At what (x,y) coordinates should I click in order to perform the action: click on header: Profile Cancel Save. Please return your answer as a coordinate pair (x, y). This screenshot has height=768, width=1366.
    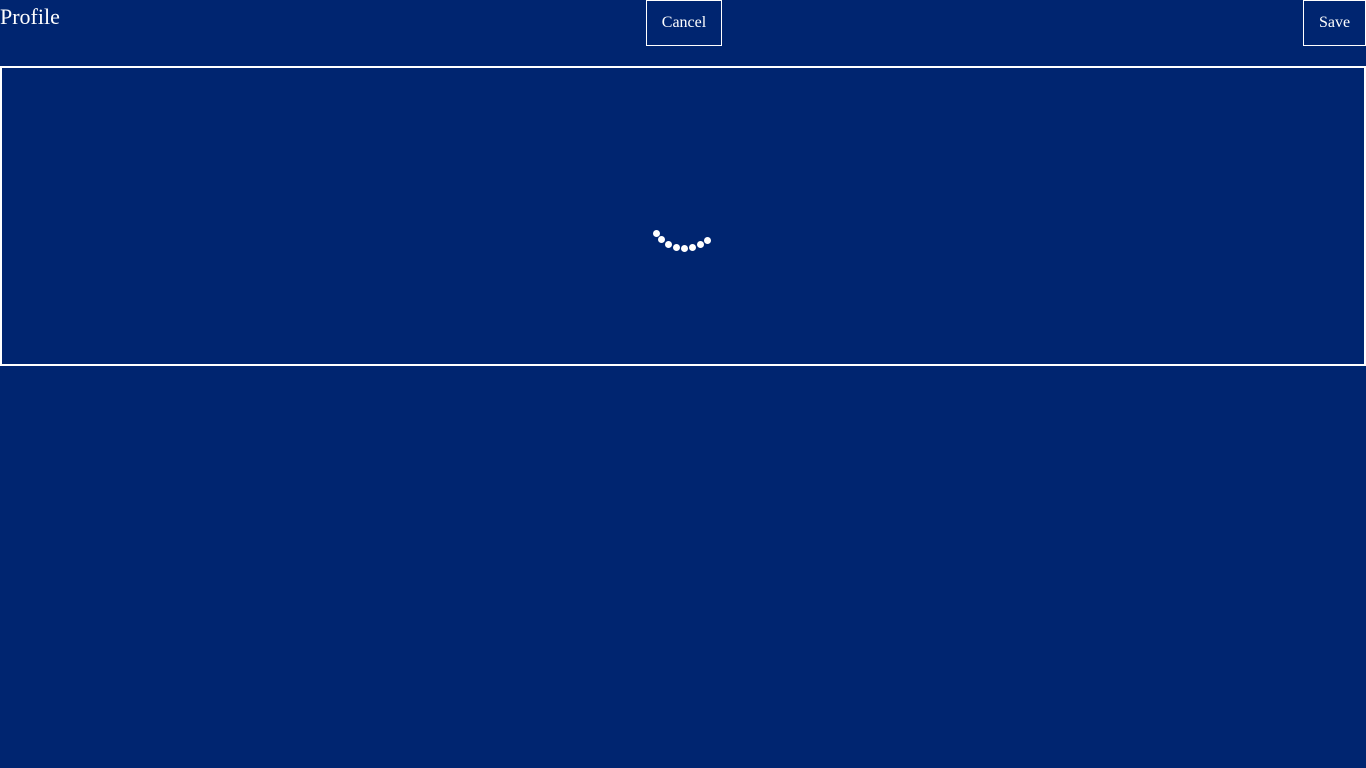
    Looking at the image, I should click on (683, 33).